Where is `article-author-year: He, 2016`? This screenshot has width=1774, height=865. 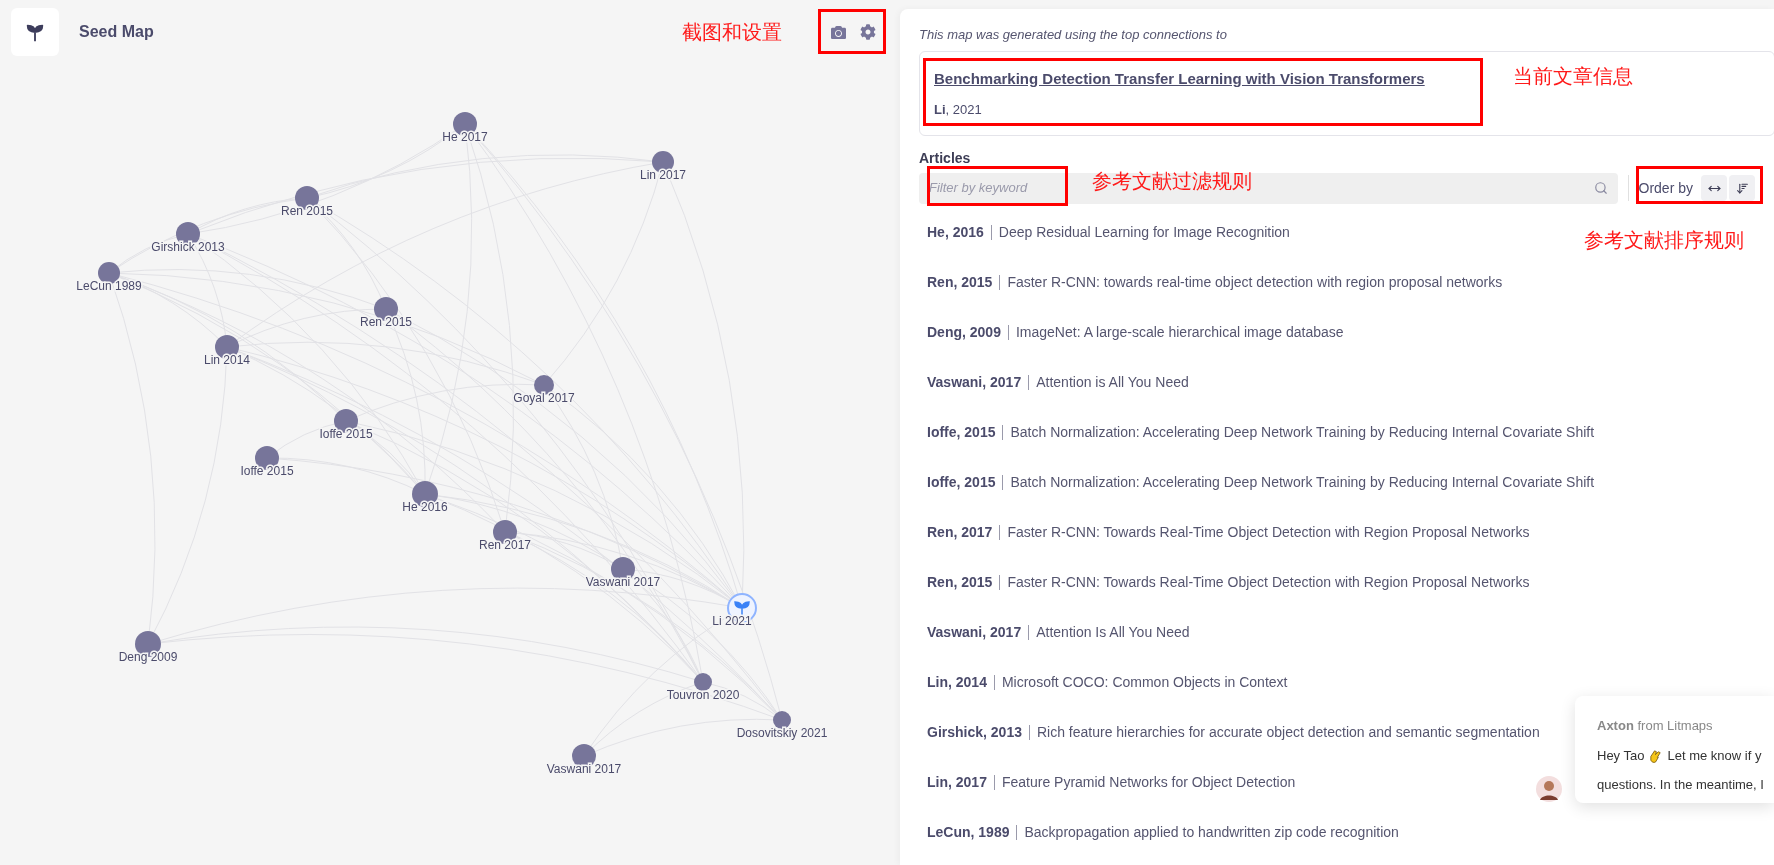
article-author-year: He, 2016 is located at coordinates (955, 232).